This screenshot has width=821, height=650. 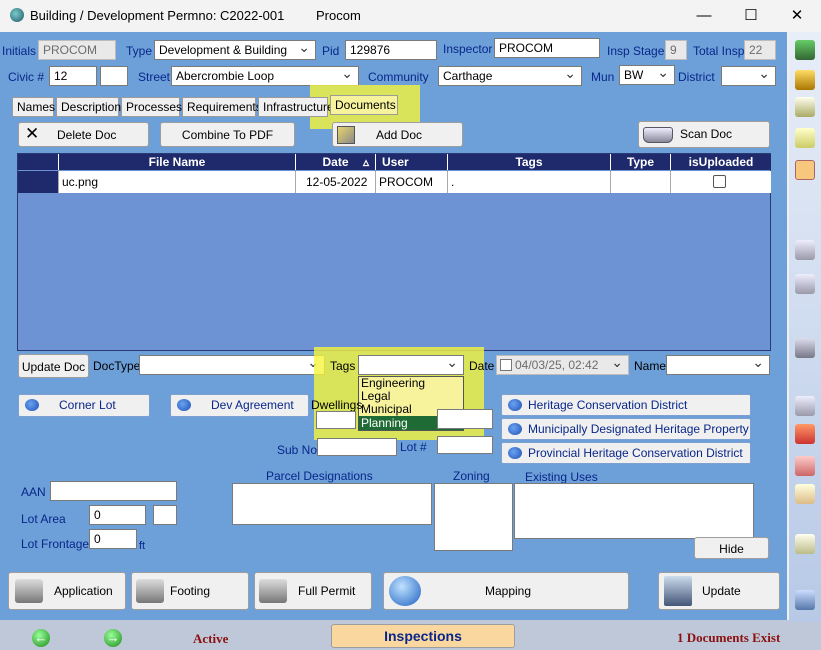 I want to click on formula-icon, so click(x=805, y=406).